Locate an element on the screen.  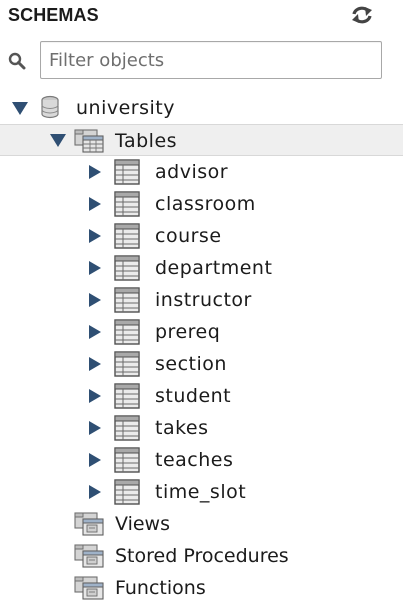
group-label: Views is located at coordinates (142, 524).